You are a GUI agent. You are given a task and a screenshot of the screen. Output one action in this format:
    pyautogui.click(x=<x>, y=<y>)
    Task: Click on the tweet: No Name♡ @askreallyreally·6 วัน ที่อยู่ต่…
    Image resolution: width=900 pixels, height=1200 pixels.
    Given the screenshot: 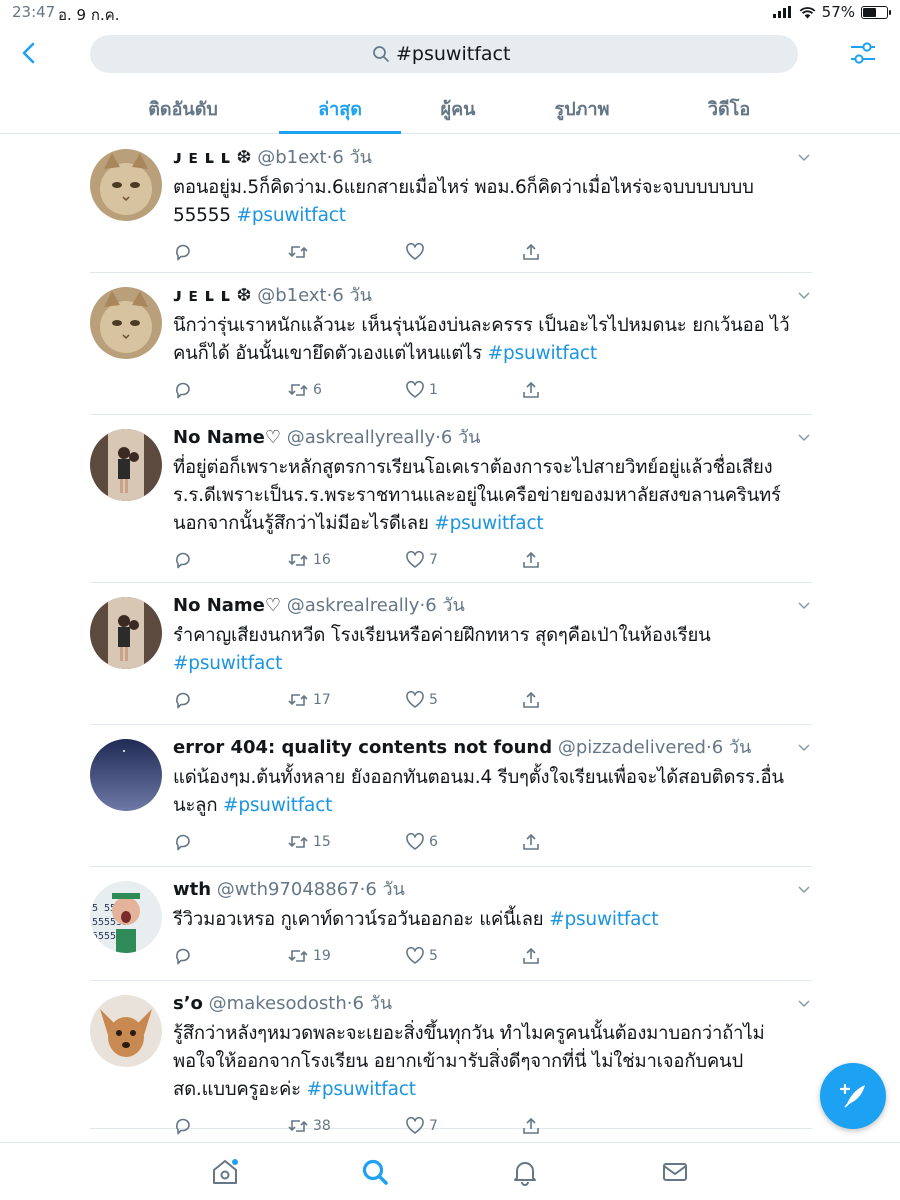 What is the action you would take?
    pyautogui.click(x=451, y=499)
    